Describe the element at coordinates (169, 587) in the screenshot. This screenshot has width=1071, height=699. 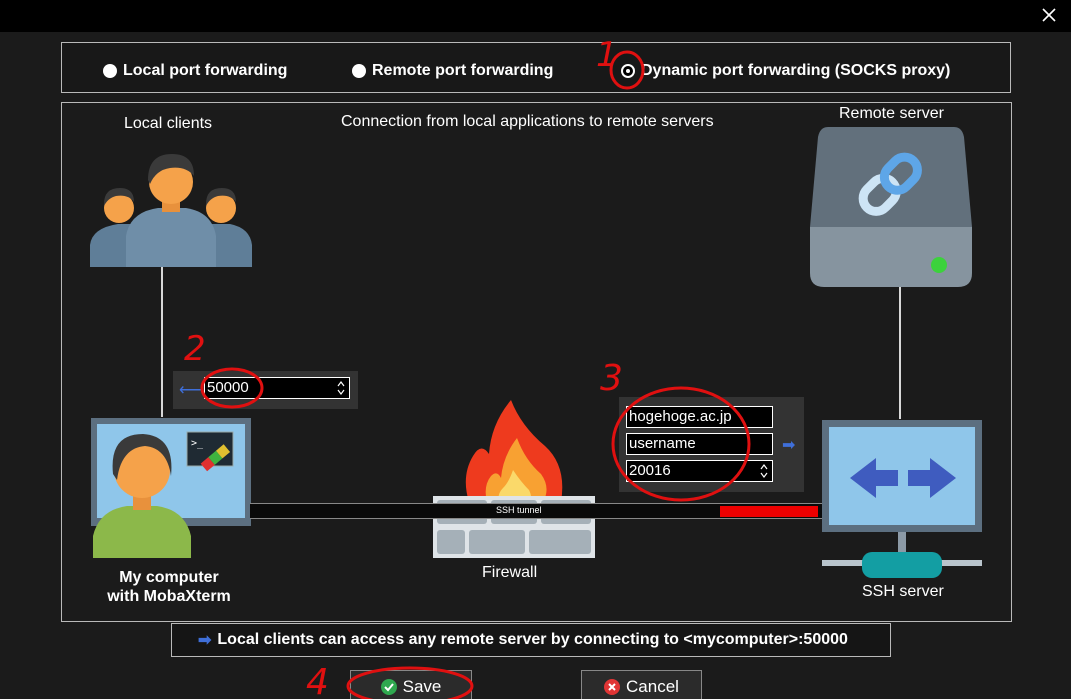
I see `my-computer-label: My computer with MobaXterm` at that location.